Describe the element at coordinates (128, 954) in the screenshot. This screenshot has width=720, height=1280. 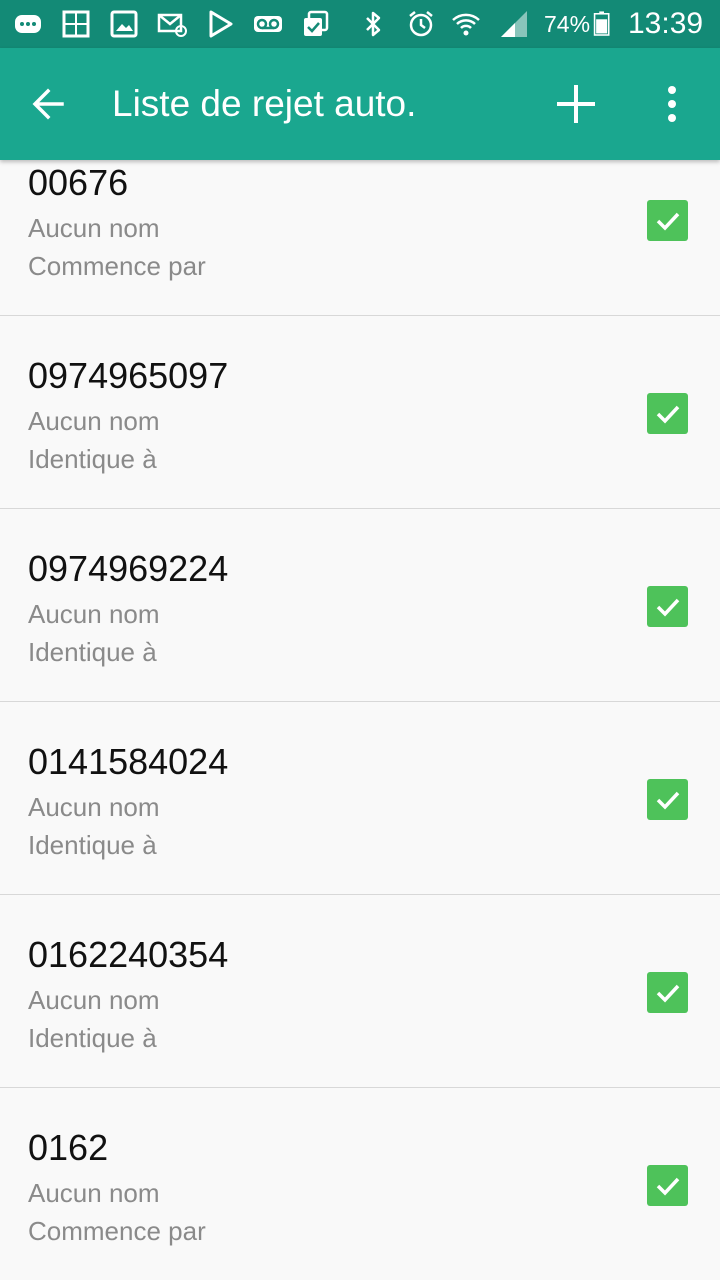
I see `phone-number: 0162240354` at that location.